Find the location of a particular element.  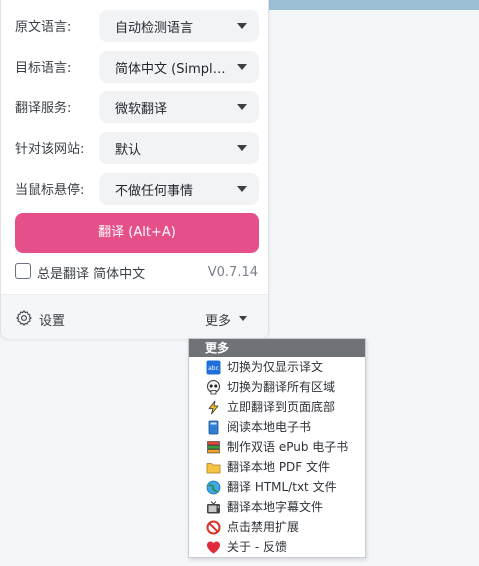

menu-item-translate-to-bottom: 立即翻译到页面底部 is located at coordinates (277, 407).